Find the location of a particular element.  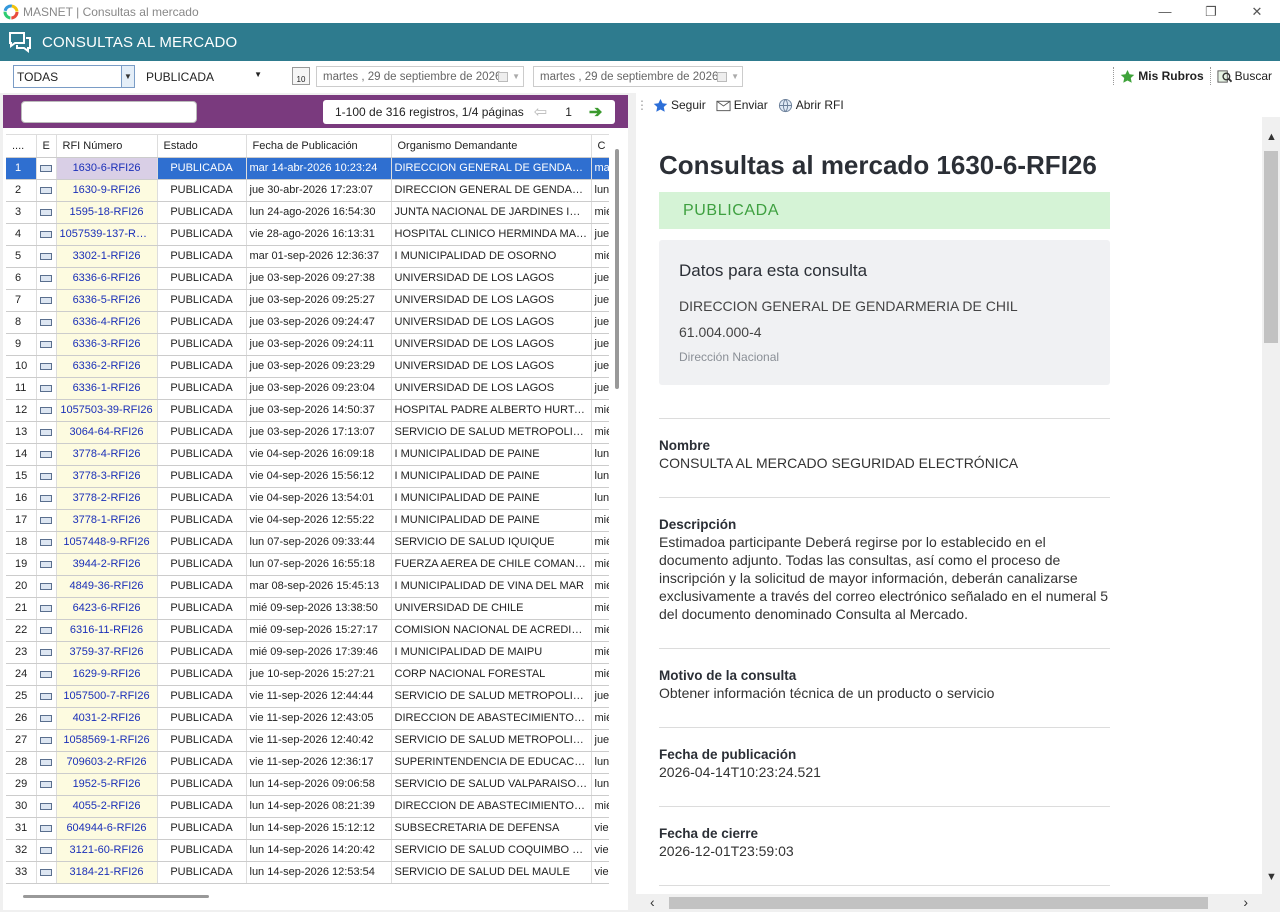

chevron-down-icon: ▼ is located at coordinates (735, 76).